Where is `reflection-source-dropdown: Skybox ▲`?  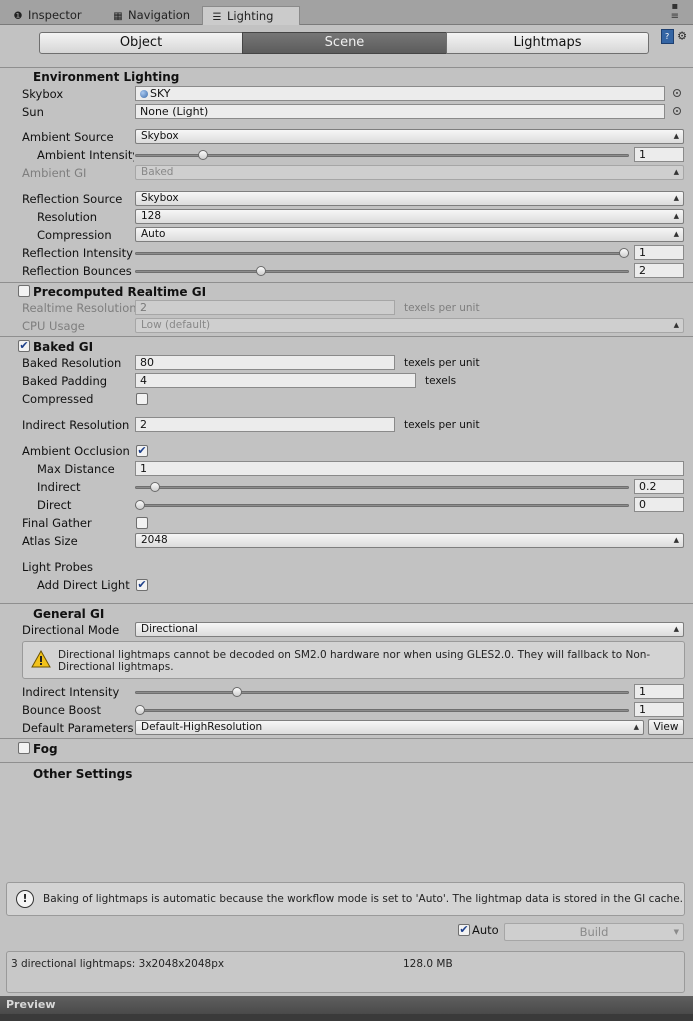 reflection-source-dropdown: Skybox ▲ is located at coordinates (409, 198).